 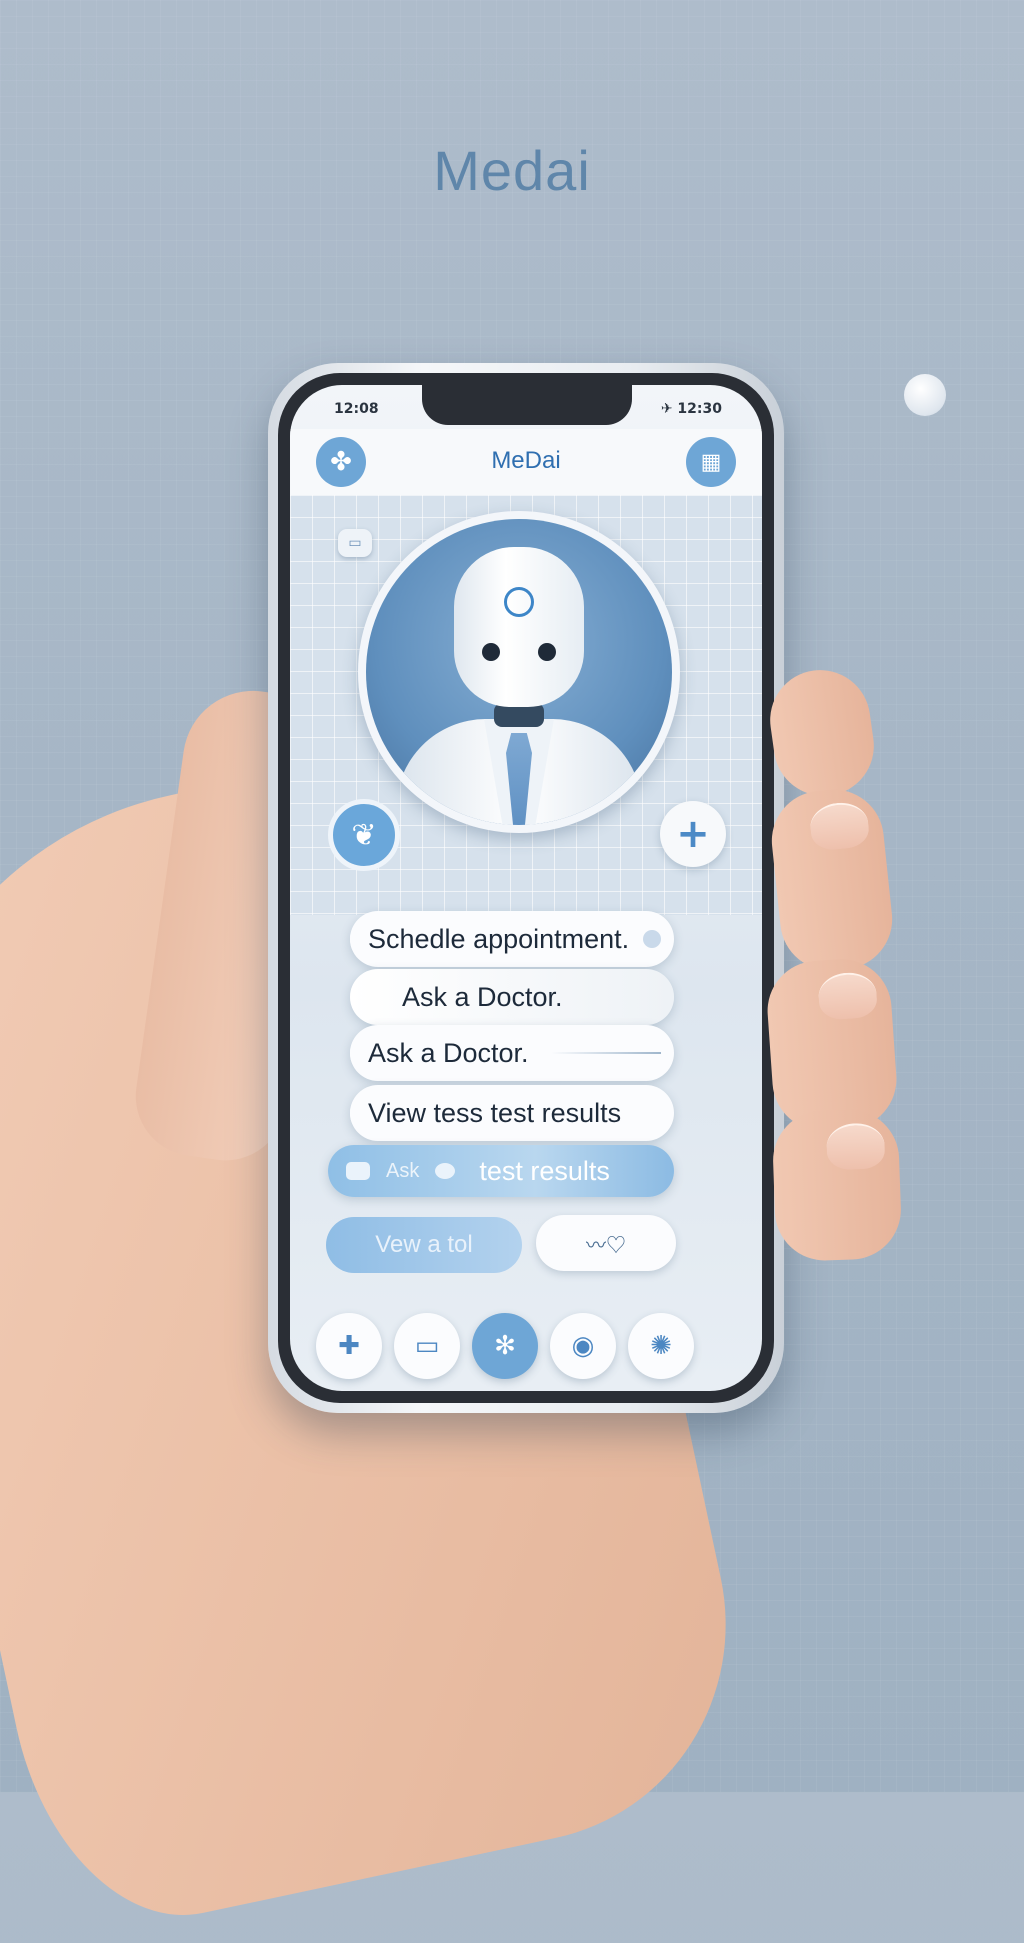 I want to click on robot-head, so click(x=519, y=627).